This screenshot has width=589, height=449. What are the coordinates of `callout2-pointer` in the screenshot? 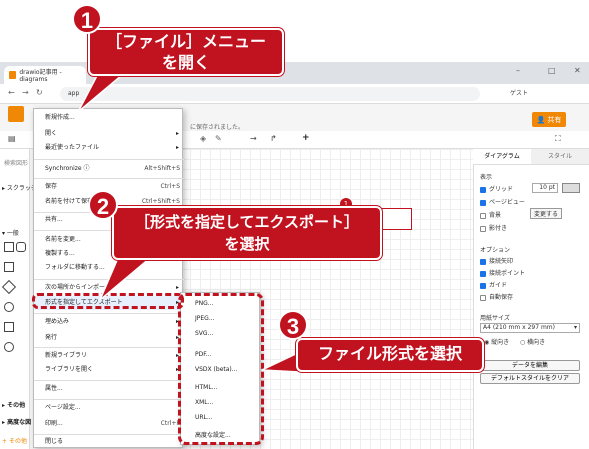 It's located at (126, 279).